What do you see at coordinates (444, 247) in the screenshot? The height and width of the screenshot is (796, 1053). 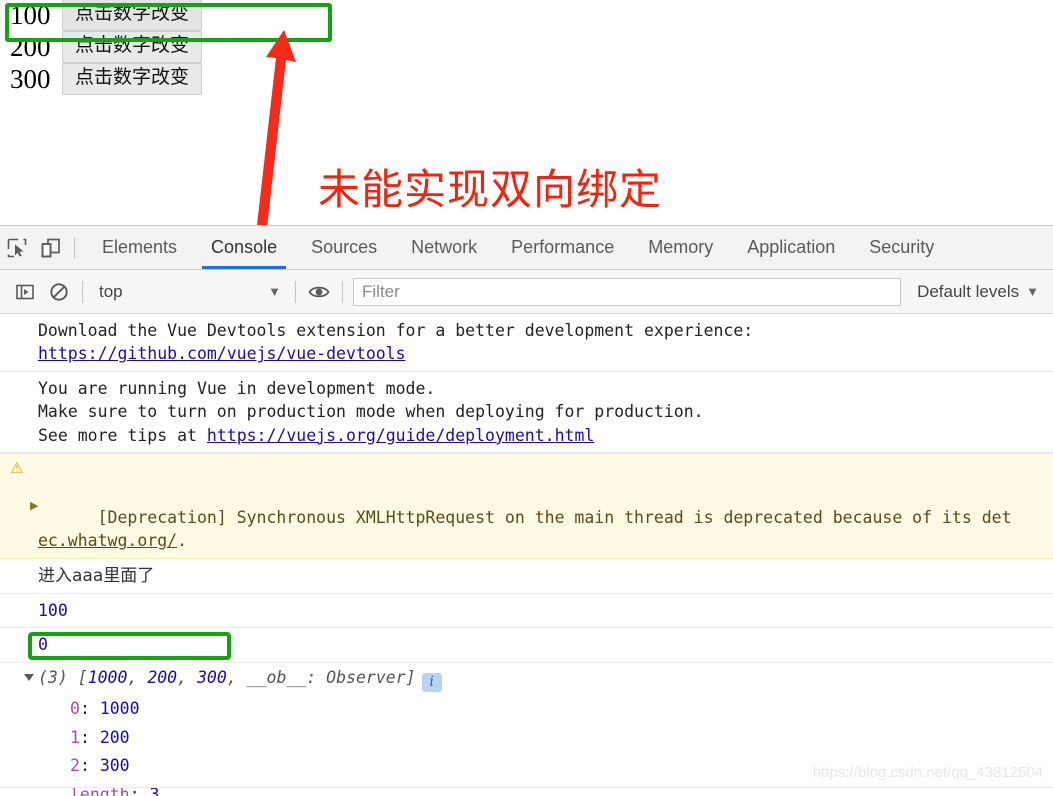 I see `tab-network: Network` at bounding box center [444, 247].